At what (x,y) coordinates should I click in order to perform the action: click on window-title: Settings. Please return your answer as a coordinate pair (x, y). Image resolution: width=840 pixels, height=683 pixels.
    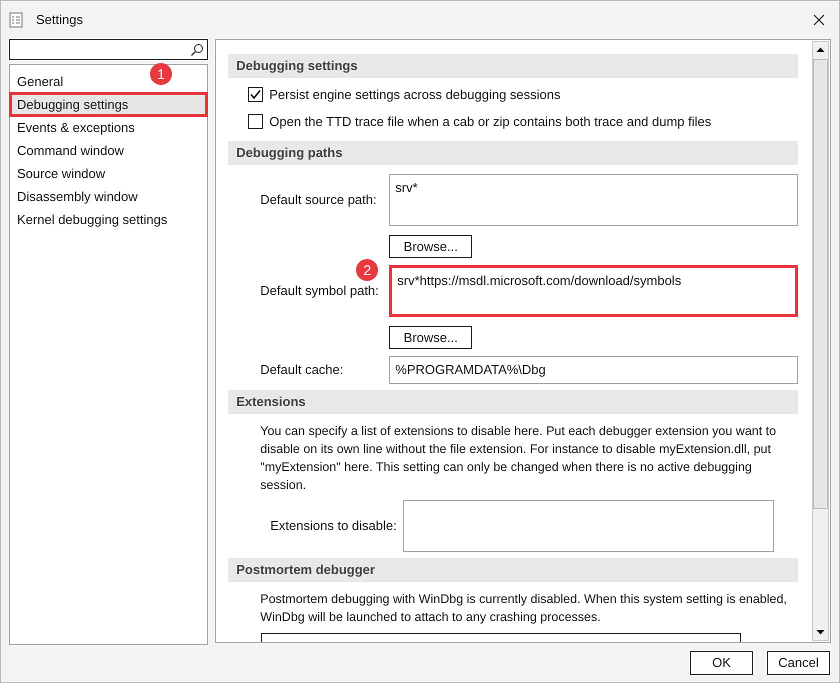
    Looking at the image, I should click on (59, 20).